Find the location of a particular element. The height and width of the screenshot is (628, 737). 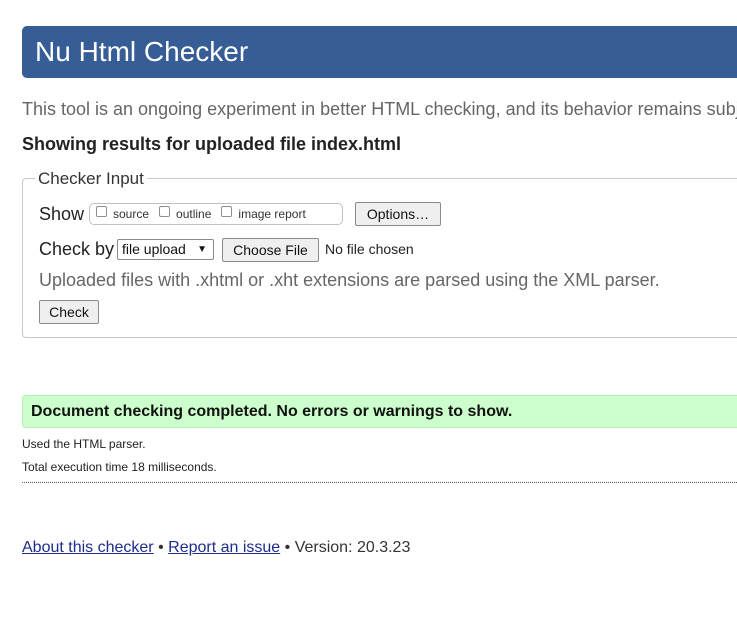

version-text: • Version: 20.3.23 is located at coordinates (347, 547).